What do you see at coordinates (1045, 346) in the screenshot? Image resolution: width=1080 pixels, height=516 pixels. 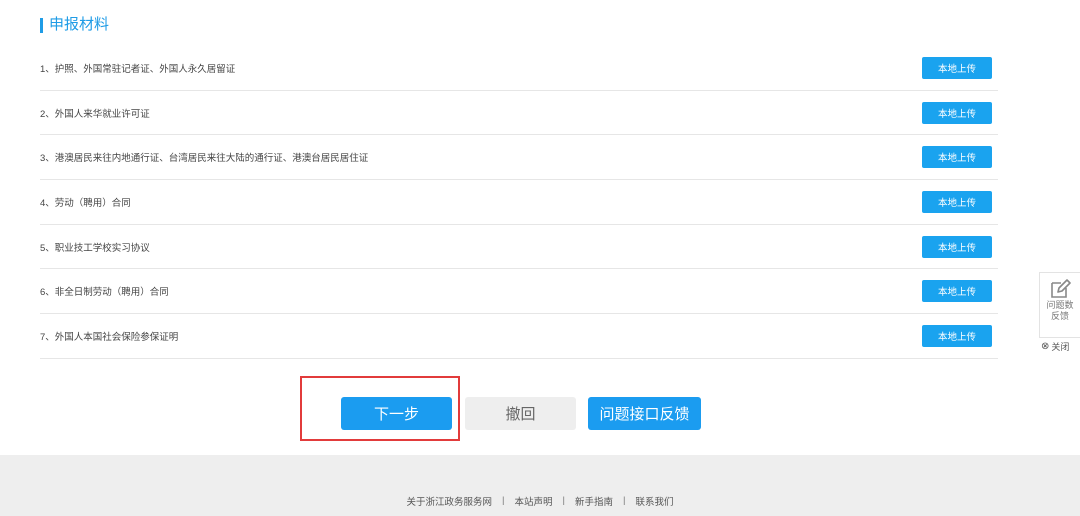 I see `close-circle-icon: ⊗` at bounding box center [1045, 346].